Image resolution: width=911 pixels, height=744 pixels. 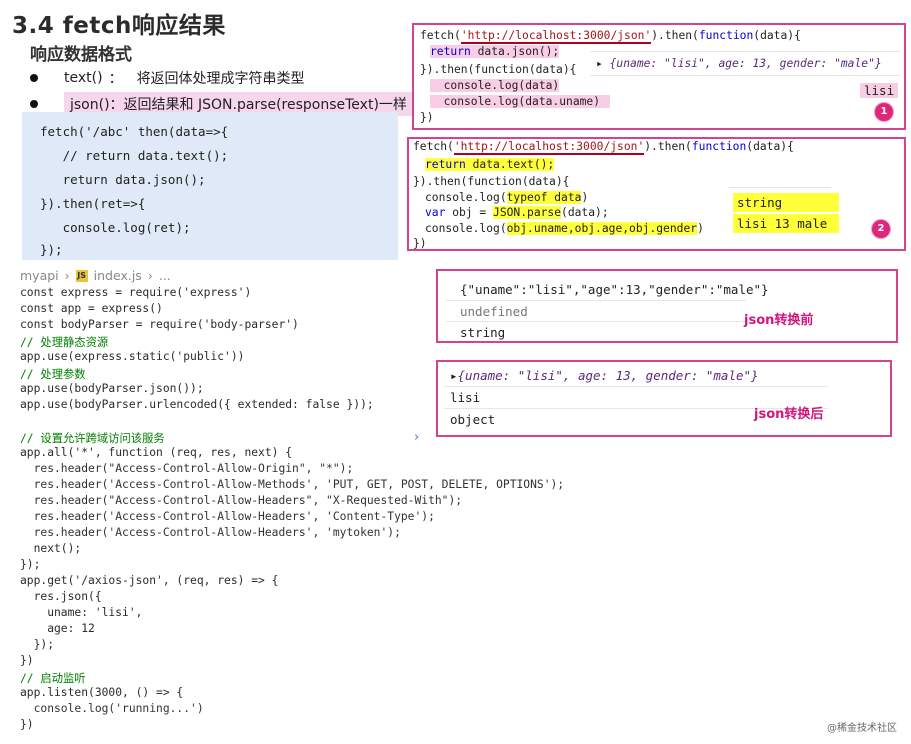 I want to click on bullet-label: json(), so click(x=90, y=105).